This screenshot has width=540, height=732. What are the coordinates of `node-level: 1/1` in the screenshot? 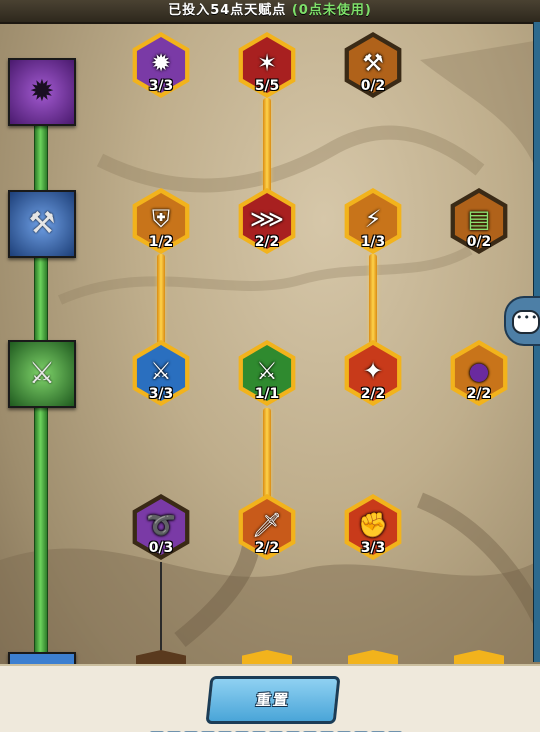 It's located at (267, 394).